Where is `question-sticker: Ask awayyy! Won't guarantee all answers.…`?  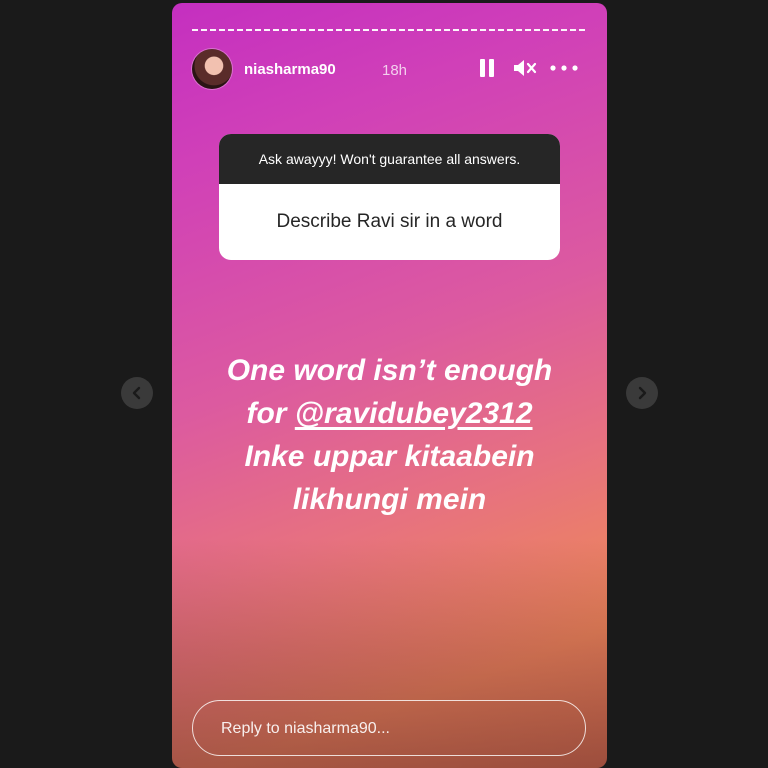
question-sticker: Ask awayyy! Won't guarantee all answers.… is located at coordinates (389, 197).